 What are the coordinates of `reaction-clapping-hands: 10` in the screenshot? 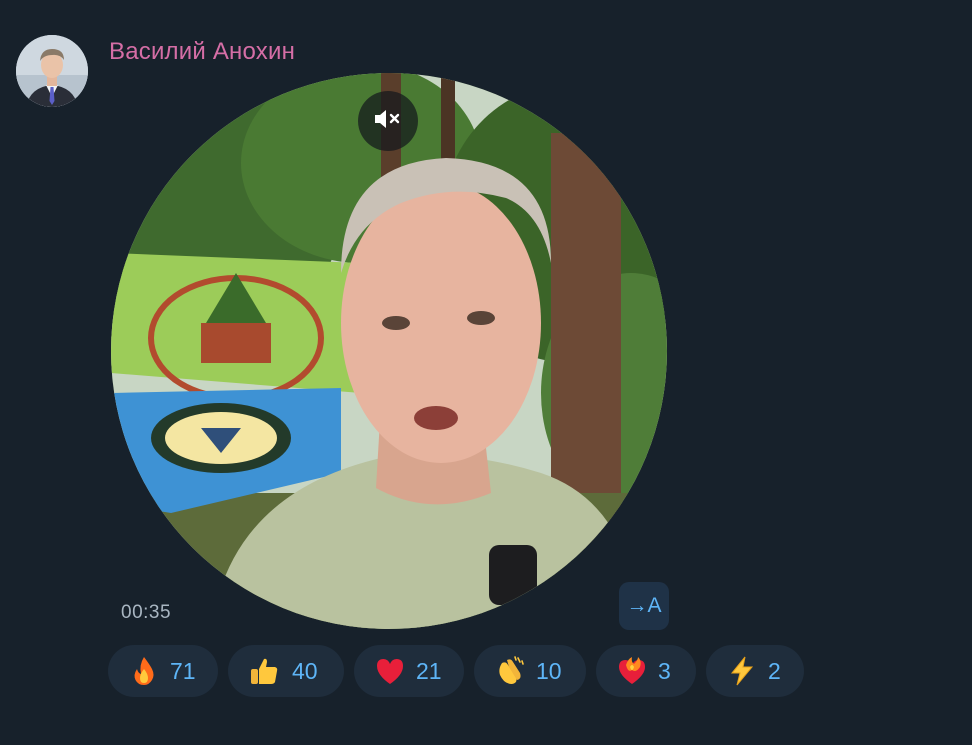 It's located at (530, 671).